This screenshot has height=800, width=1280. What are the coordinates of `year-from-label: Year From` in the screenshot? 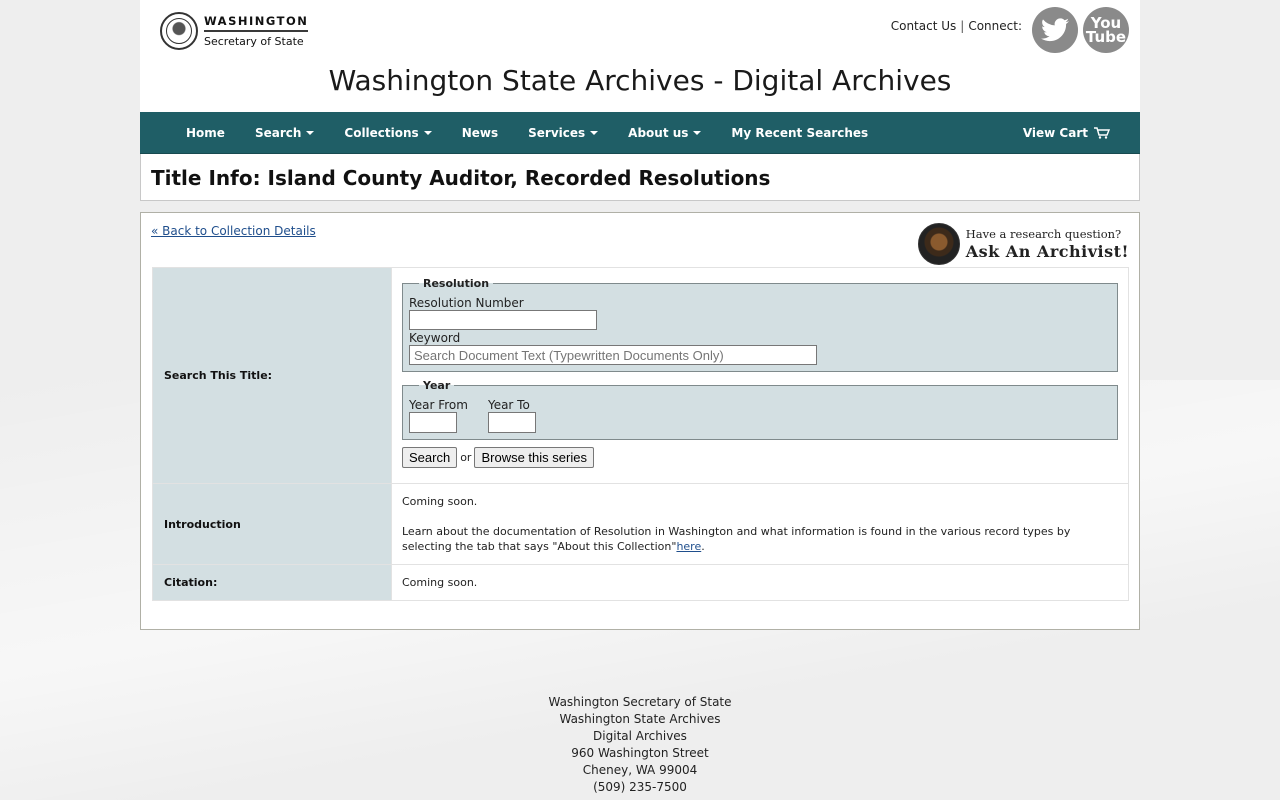 It's located at (438, 405).